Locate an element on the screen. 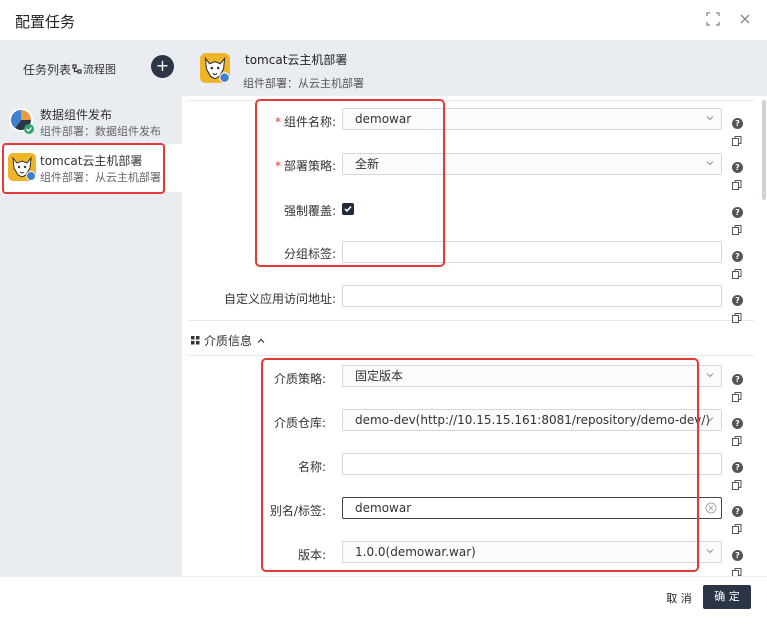  grid-icon is located at coordinates (195, 340).